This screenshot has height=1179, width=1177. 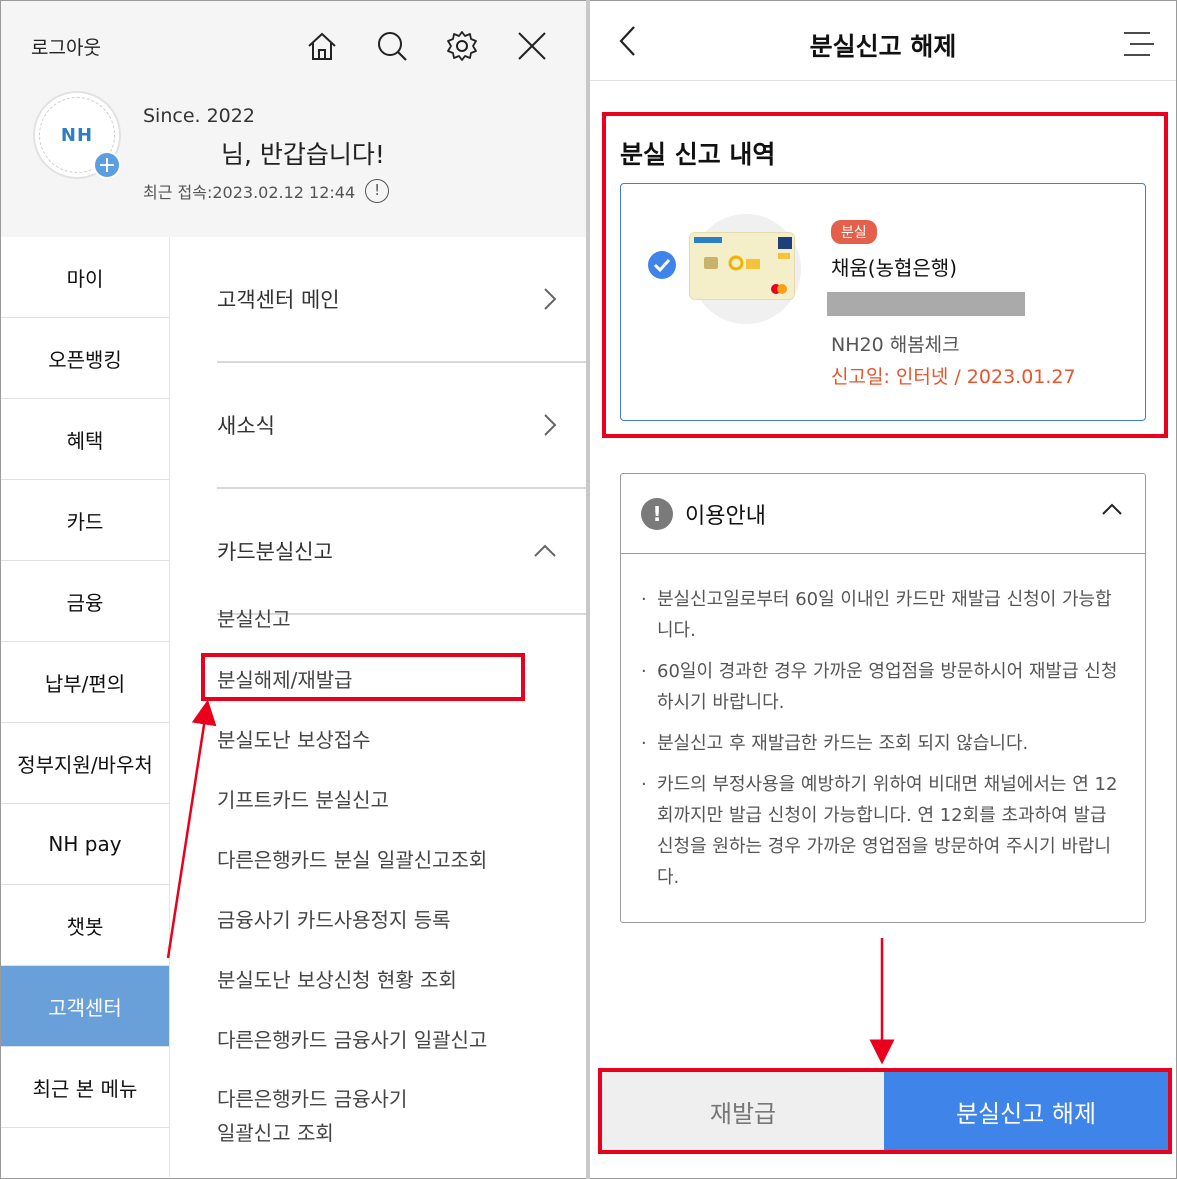 What do you see at coordinates (1026, 1111) in the screenshot?
I see `release-loss-button: 분실신고 해제` at bounding box center [1026, 1111].